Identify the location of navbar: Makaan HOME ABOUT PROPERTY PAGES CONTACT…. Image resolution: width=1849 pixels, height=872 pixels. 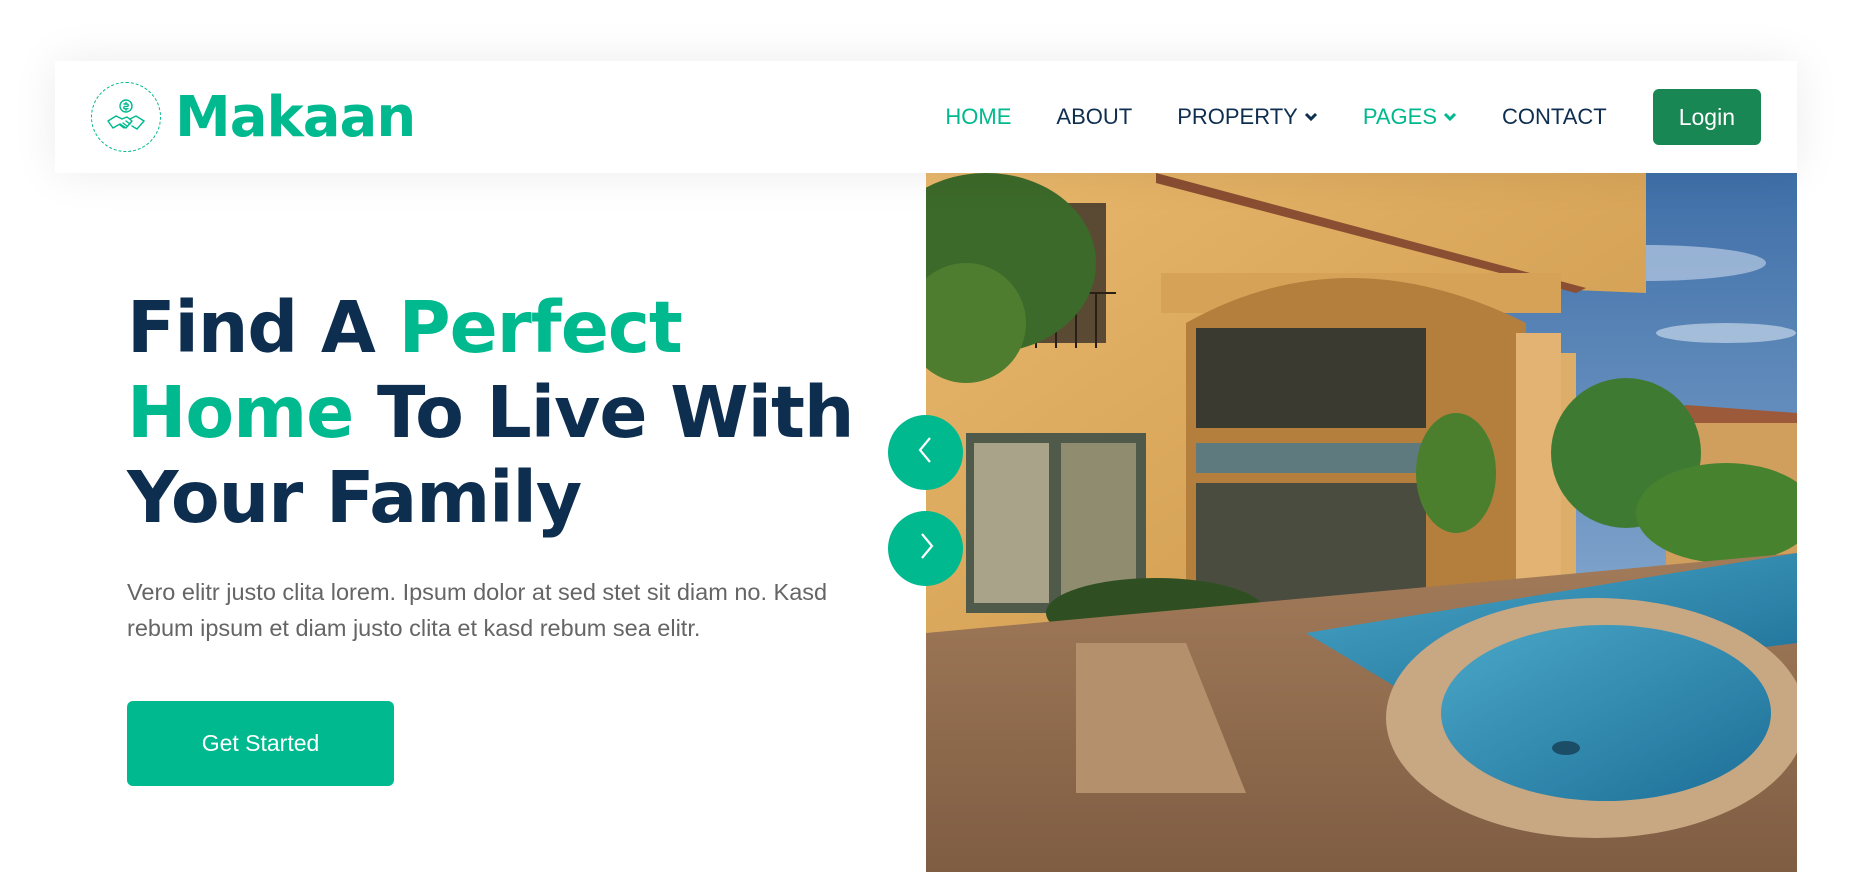
(926, 117).